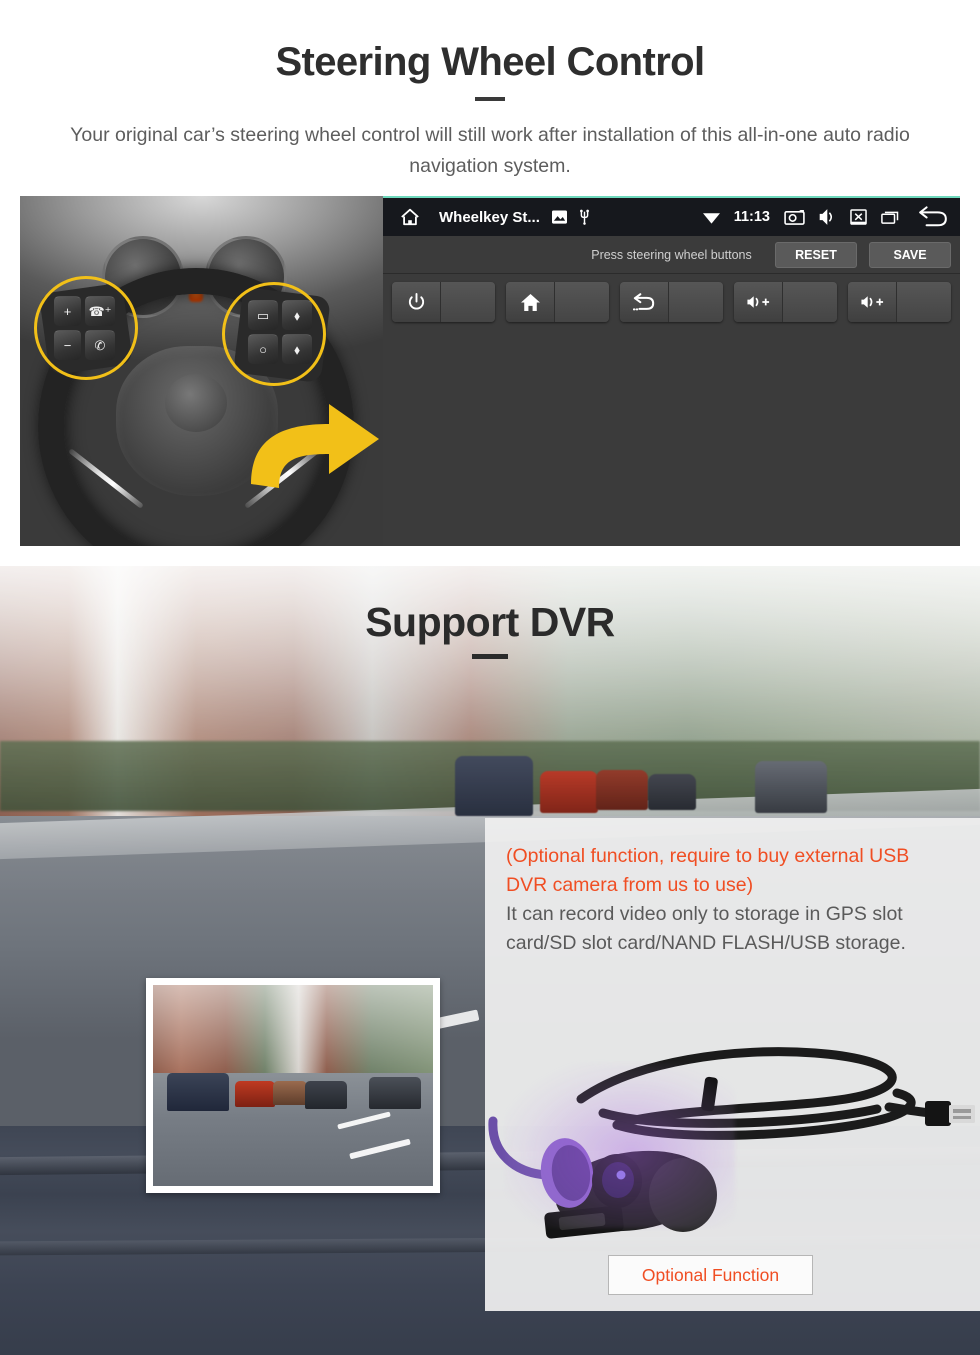 The height and width of the screenshot is (1355, 980). I want to click on wifi-icon, so click(711, 217).